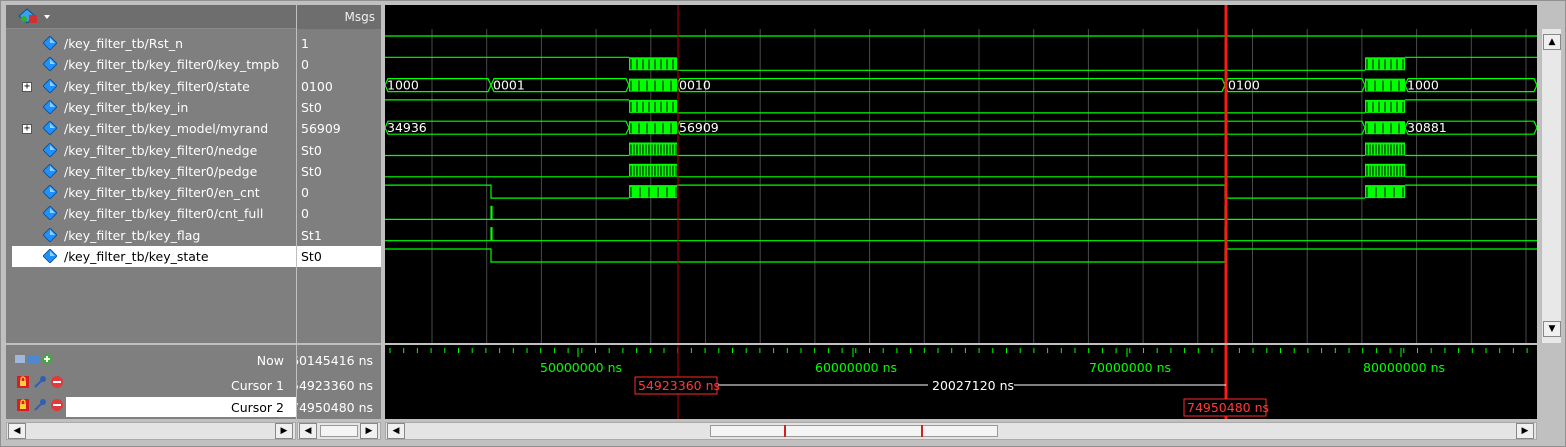  Describe the element at coordinates (679, 385) in the screenshot. I see `cursor1-marker-label: 54923360 ns` at that location.